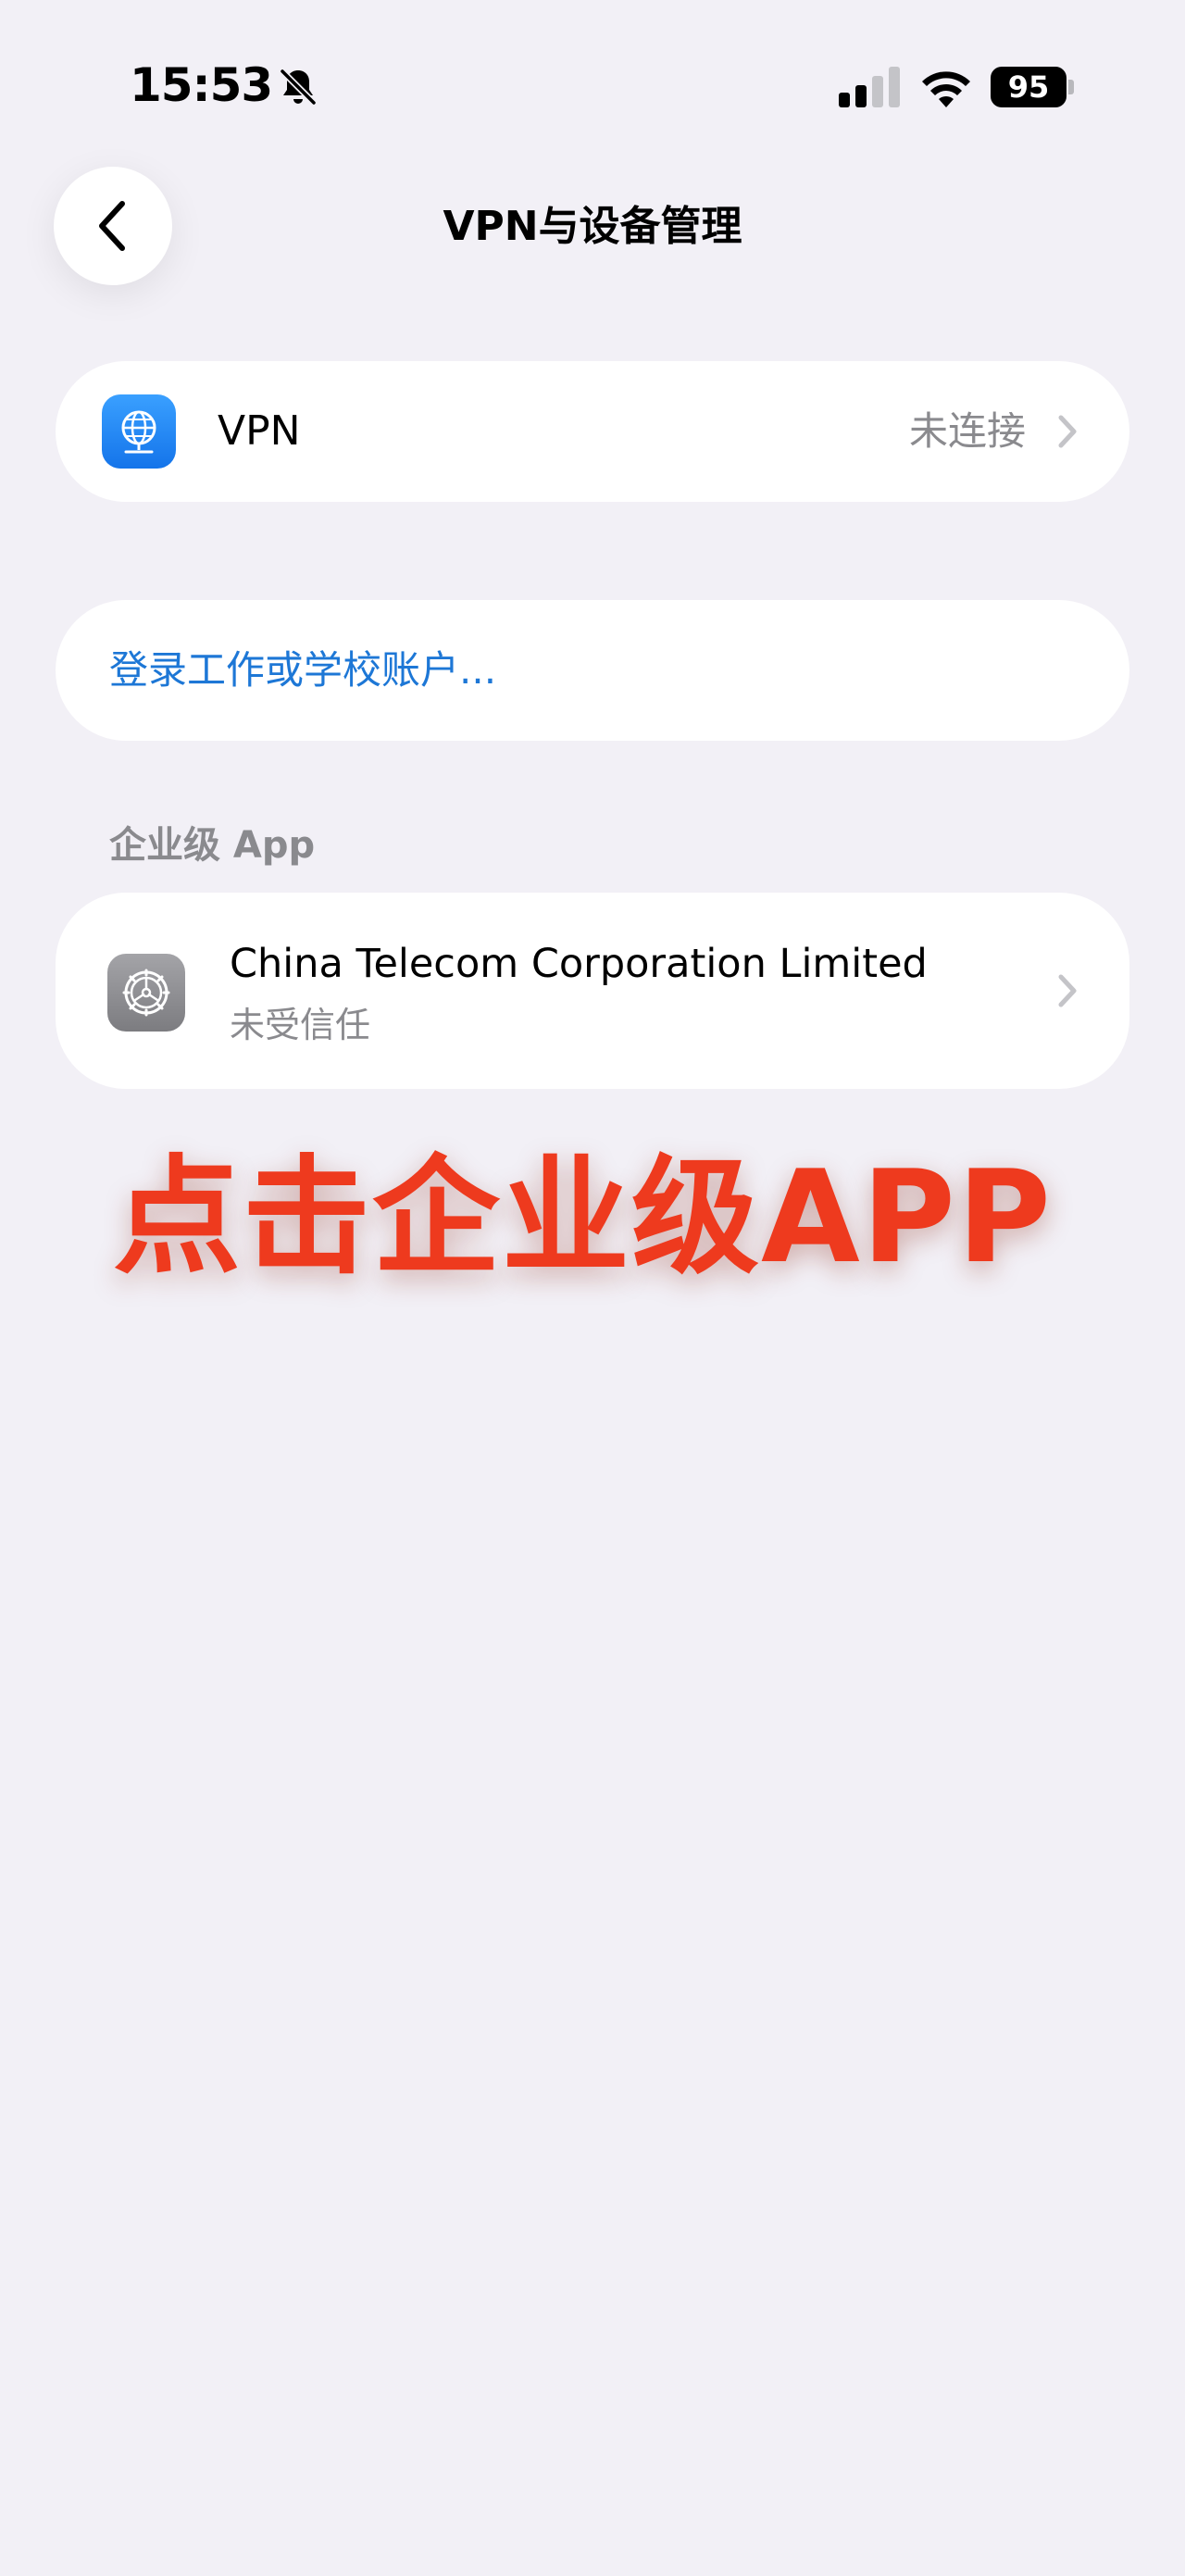  What do you see at coordinates (967, 431) in the screenshot?
I see `vpn-status: 未连接` at bounding box center [967, 431].